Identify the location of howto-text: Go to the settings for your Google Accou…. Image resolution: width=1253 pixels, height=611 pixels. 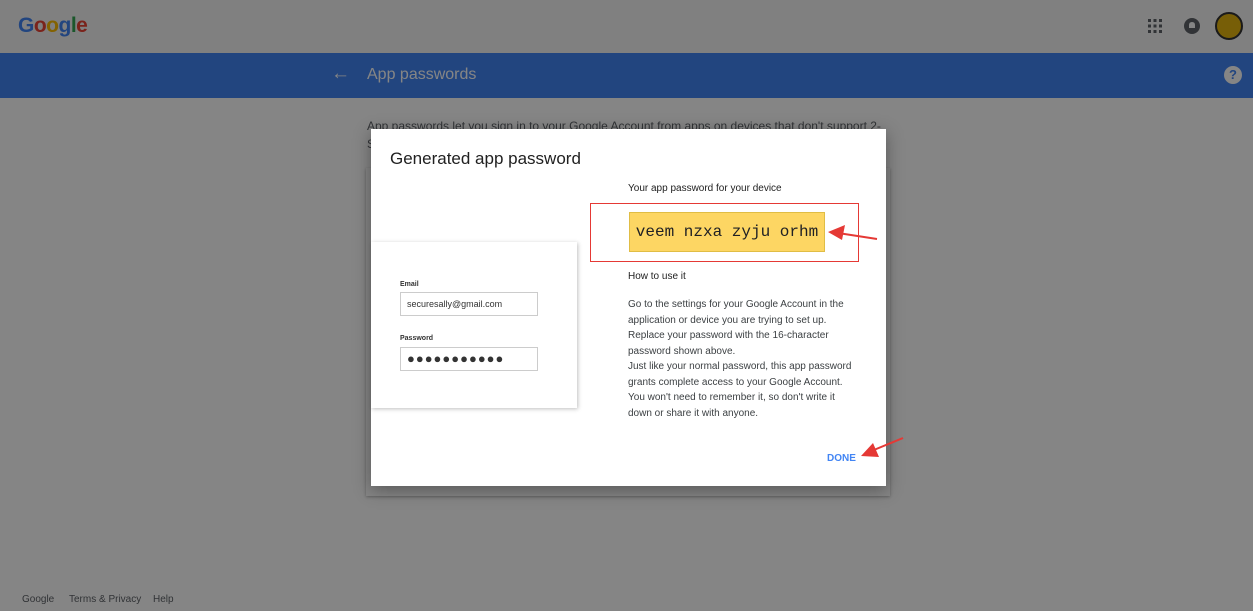
(742, 359).